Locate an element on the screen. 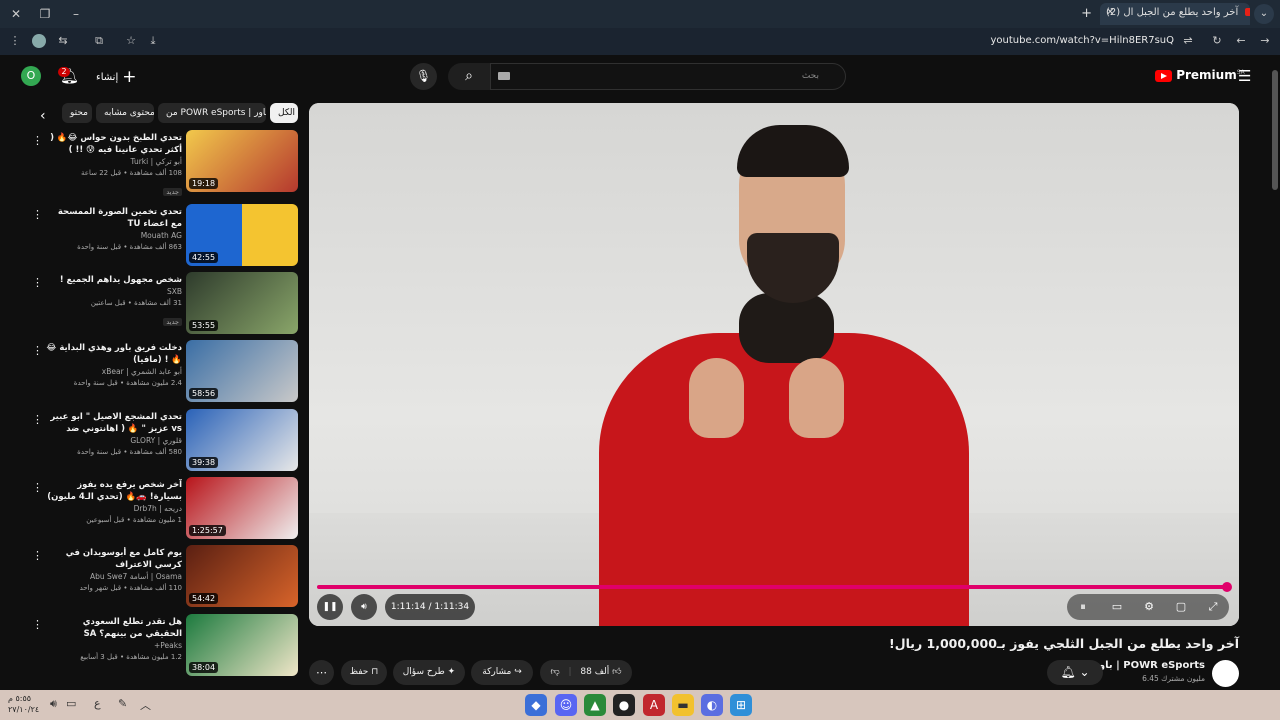  app-acrobat-icon: A is located at coordinates (654, 705).